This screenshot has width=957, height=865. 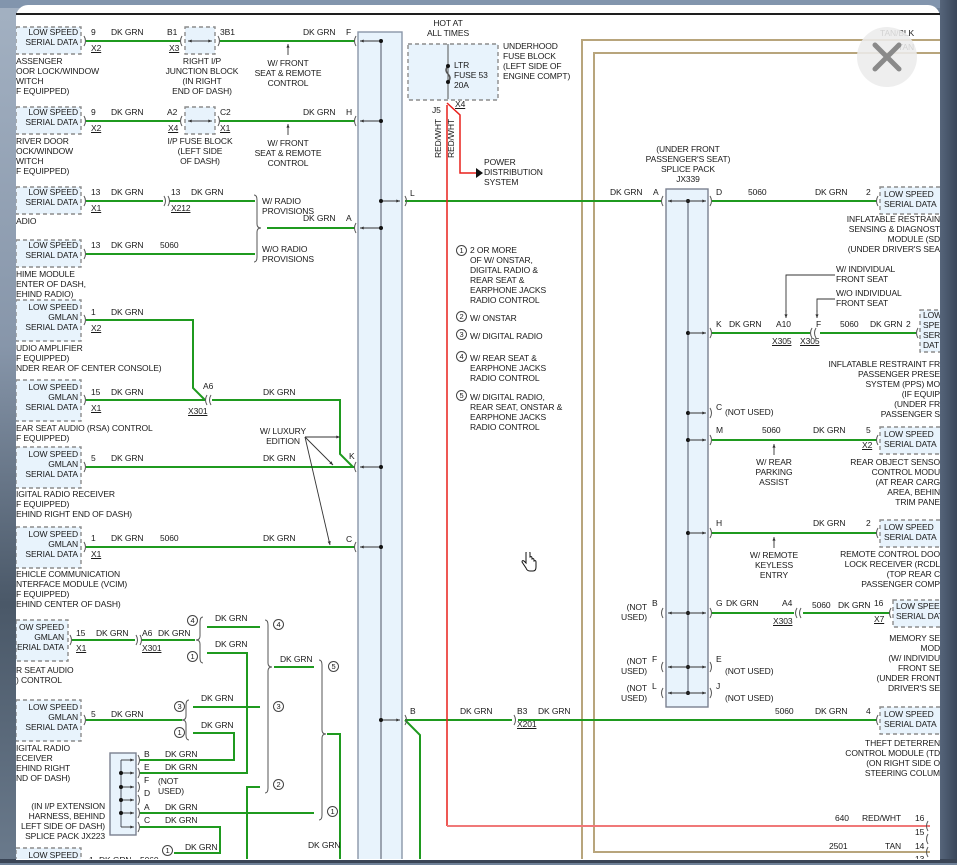 I want to click on notes-1-n-label: 2, so click(x=461, y=316).